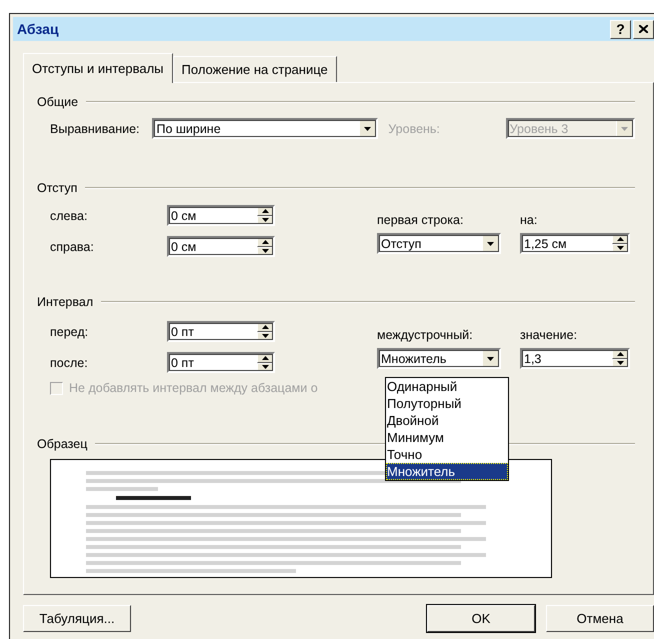 The height and width of the screenshot is (639, 654). Describe the element at coordinates (600, 618) in the screenshot. I see `dialog-button: Отмена` at that location.